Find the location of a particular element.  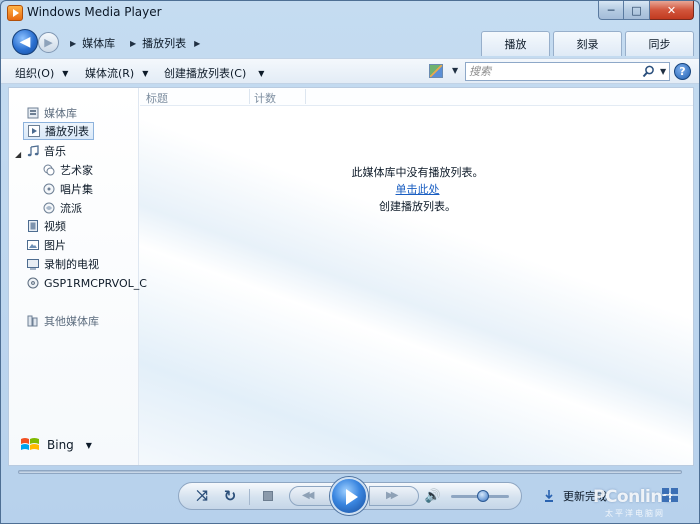

playback-controls: ⤨ ↻ ◀◀ ▶▶ 🔊 is located at coordinates (350, 496).